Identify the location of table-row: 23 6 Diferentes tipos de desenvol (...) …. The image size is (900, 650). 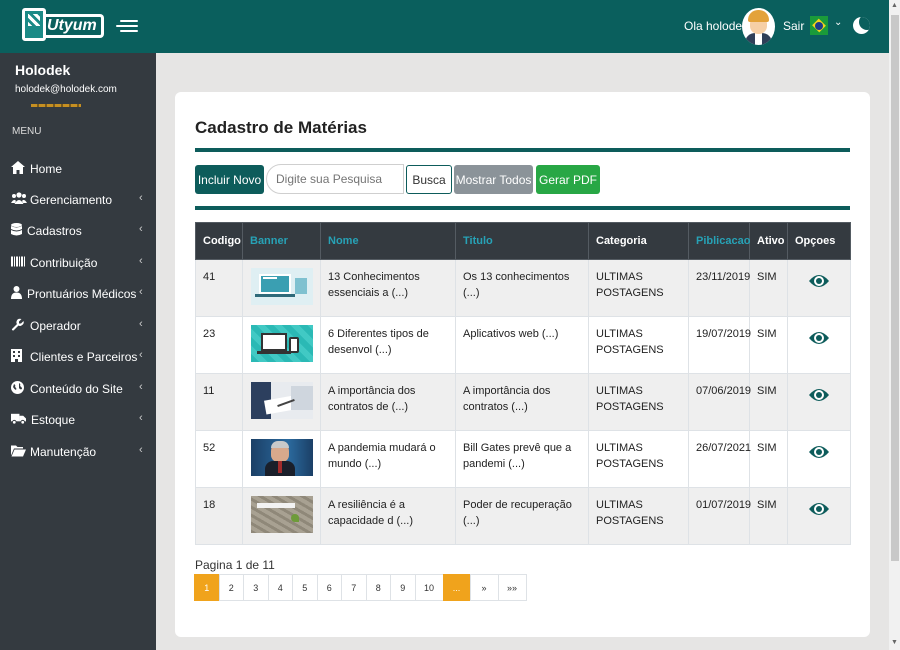
(523, 345).